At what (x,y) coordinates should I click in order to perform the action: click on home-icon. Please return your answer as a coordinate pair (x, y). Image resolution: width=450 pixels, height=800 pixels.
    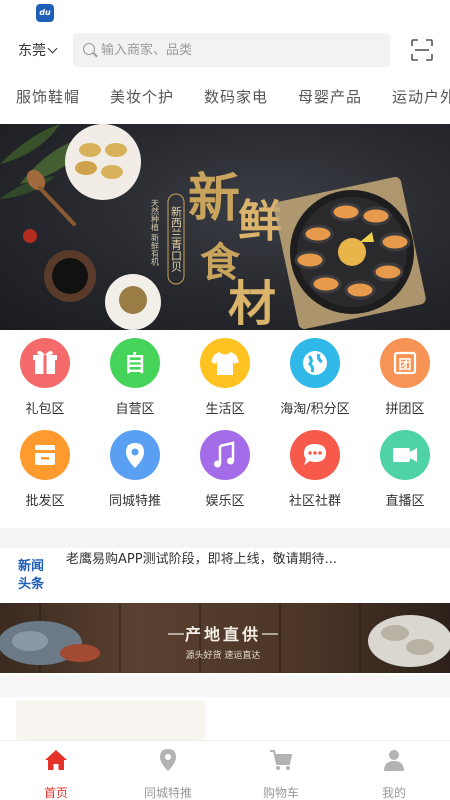
    Looking at the image, I should click on (56, 760).